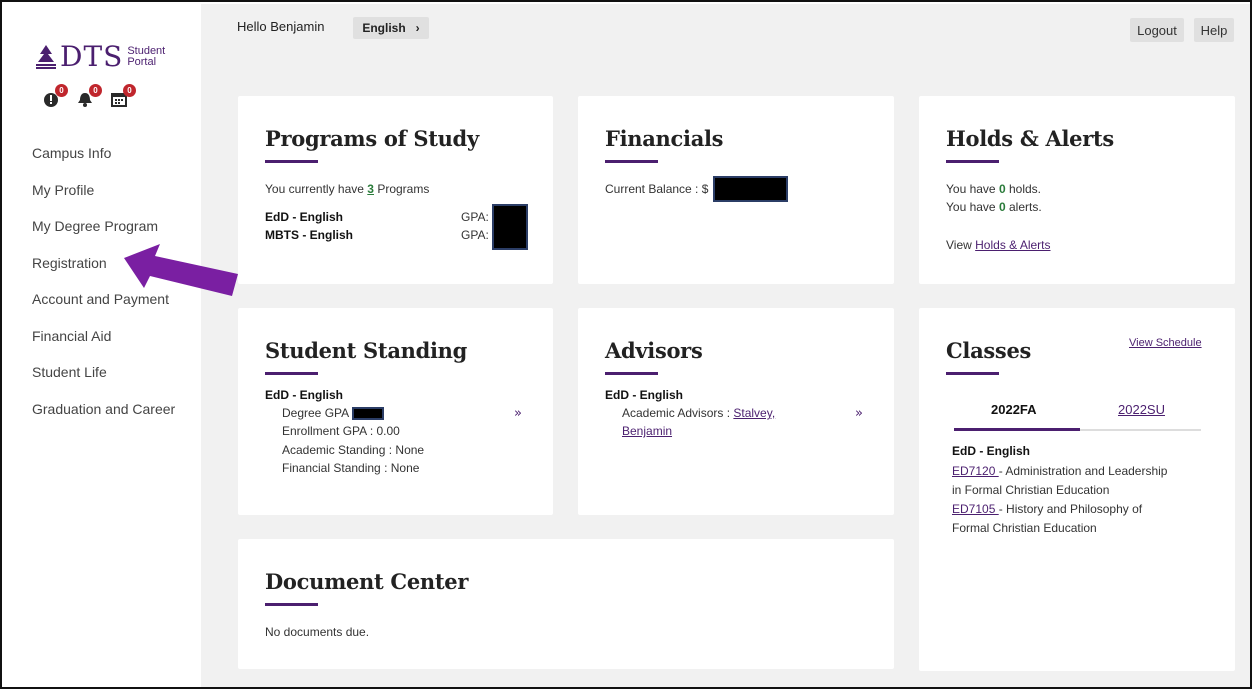  Describe the element at coordinates (566, 604) in the screenshot. I see `document-center-card: Document Center No documents due.` at that location.